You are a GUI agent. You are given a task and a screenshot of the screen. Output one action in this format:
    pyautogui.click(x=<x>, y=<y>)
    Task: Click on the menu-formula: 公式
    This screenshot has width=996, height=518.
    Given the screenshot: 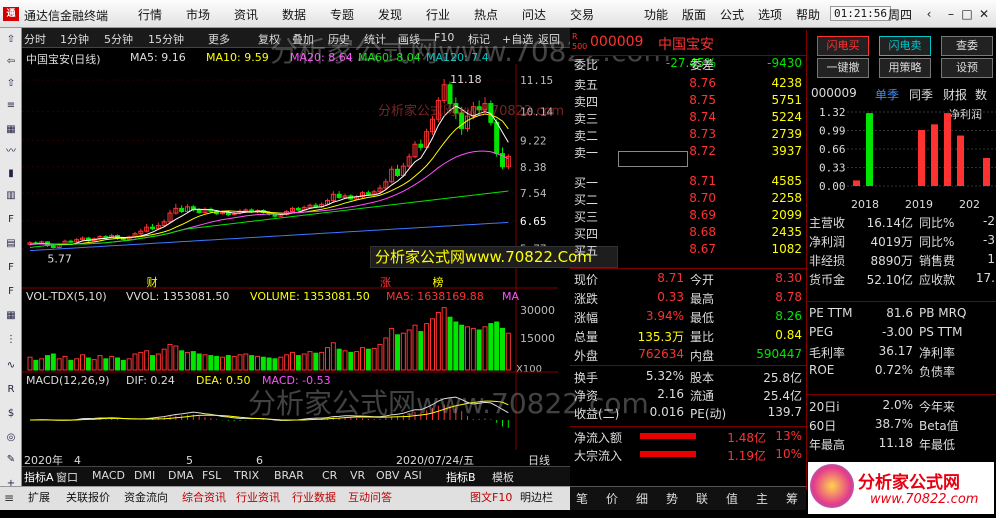 What is the action you would take?
    pyautogui.click(x=732, y=14)
    